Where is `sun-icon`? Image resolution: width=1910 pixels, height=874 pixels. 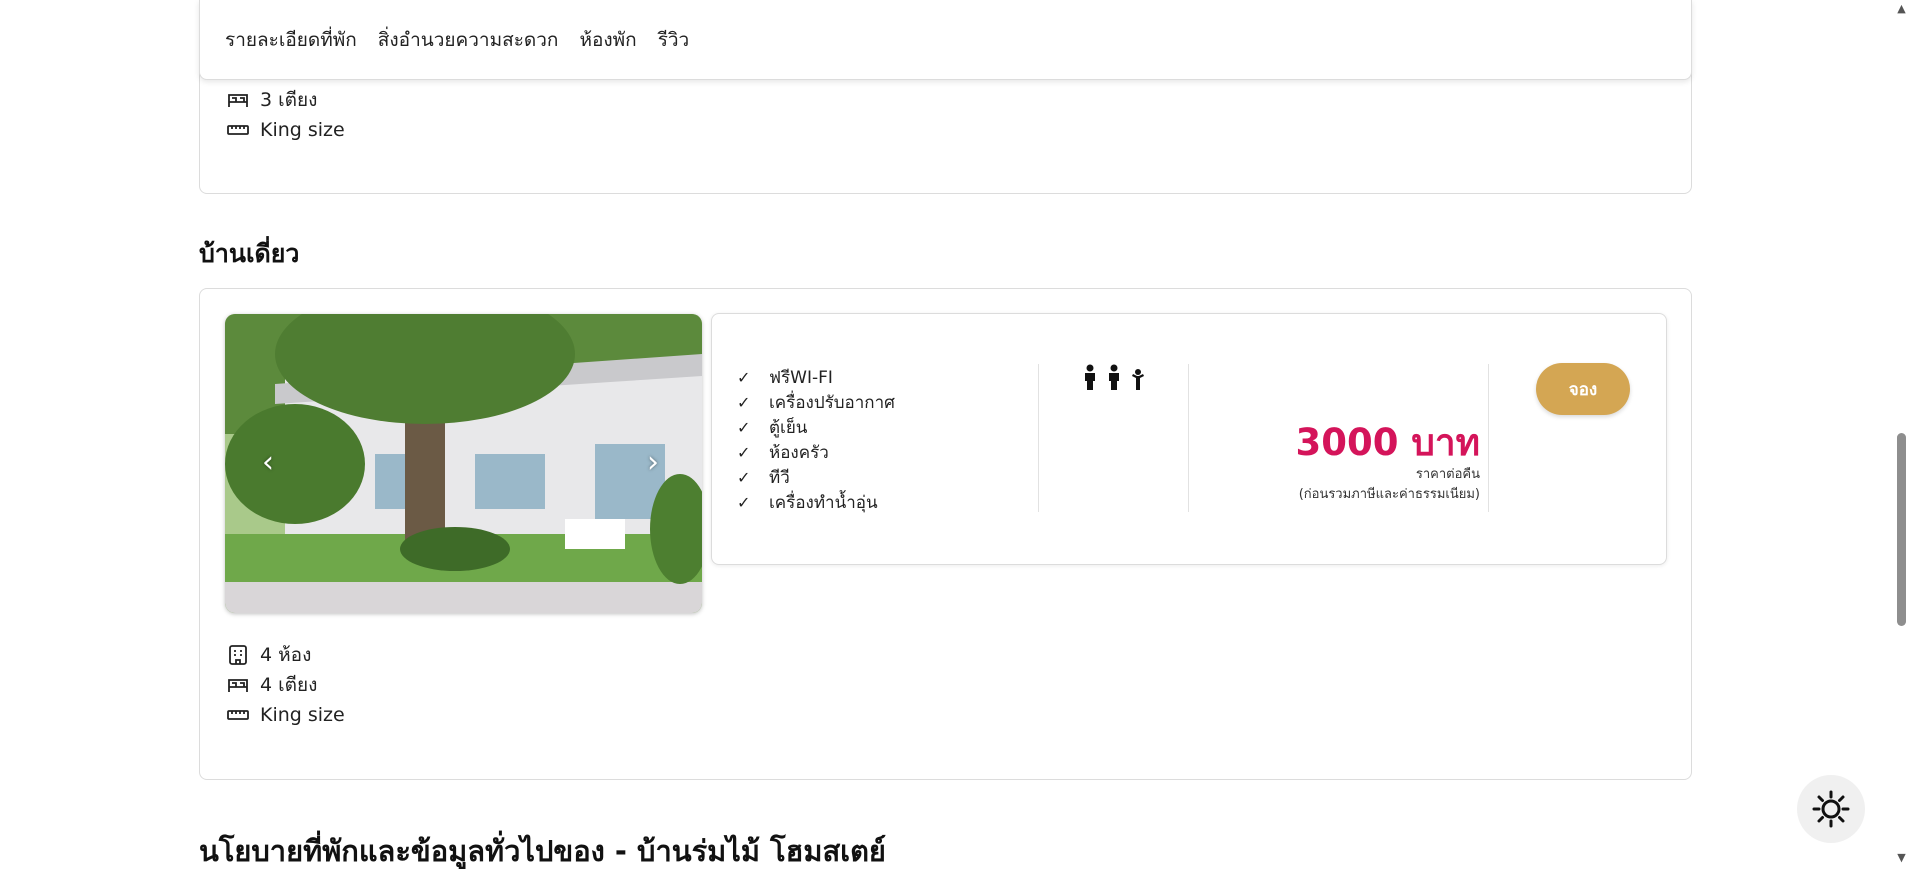 sun-icon is located at coordinates (1831, 809).